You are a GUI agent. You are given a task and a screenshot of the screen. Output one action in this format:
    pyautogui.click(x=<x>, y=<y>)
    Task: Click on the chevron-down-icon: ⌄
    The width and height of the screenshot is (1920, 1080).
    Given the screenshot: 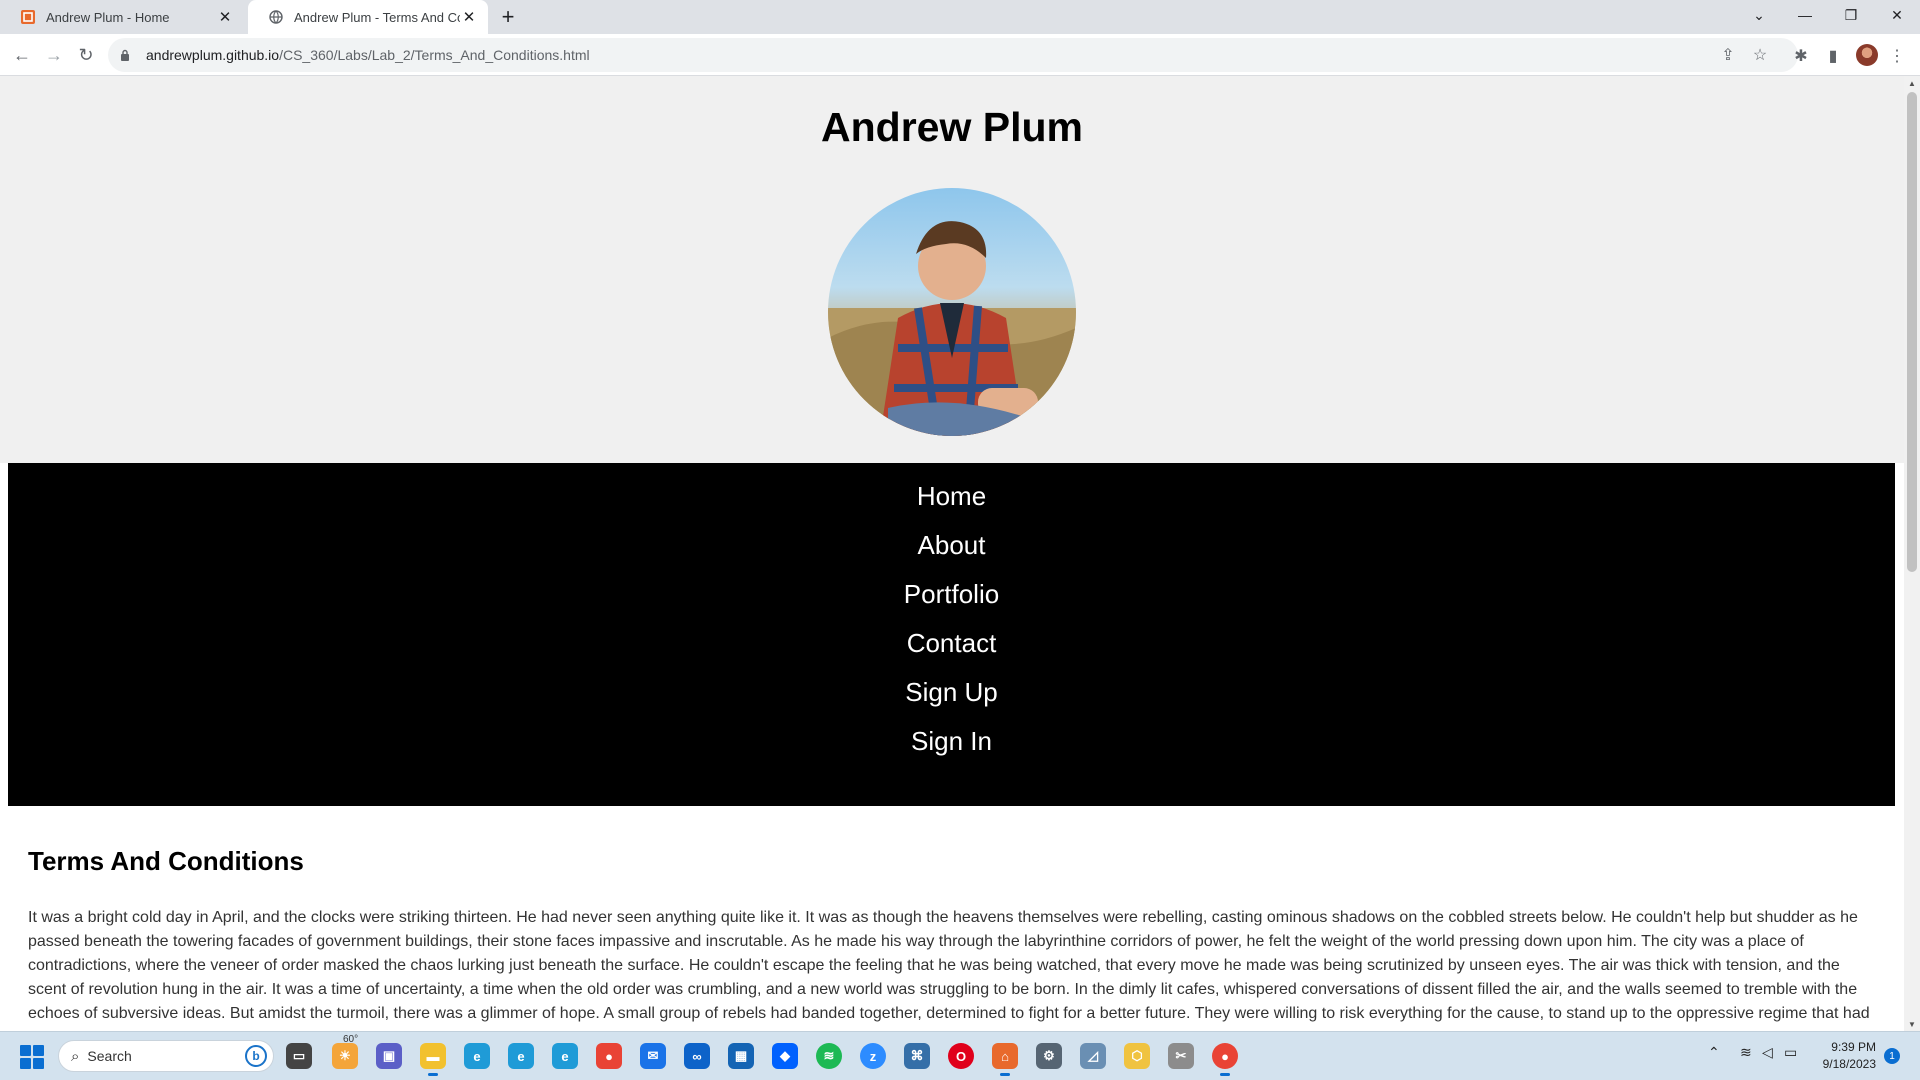 What is the action you would take?
    pyautogui.click(x=1759, y=15)
    